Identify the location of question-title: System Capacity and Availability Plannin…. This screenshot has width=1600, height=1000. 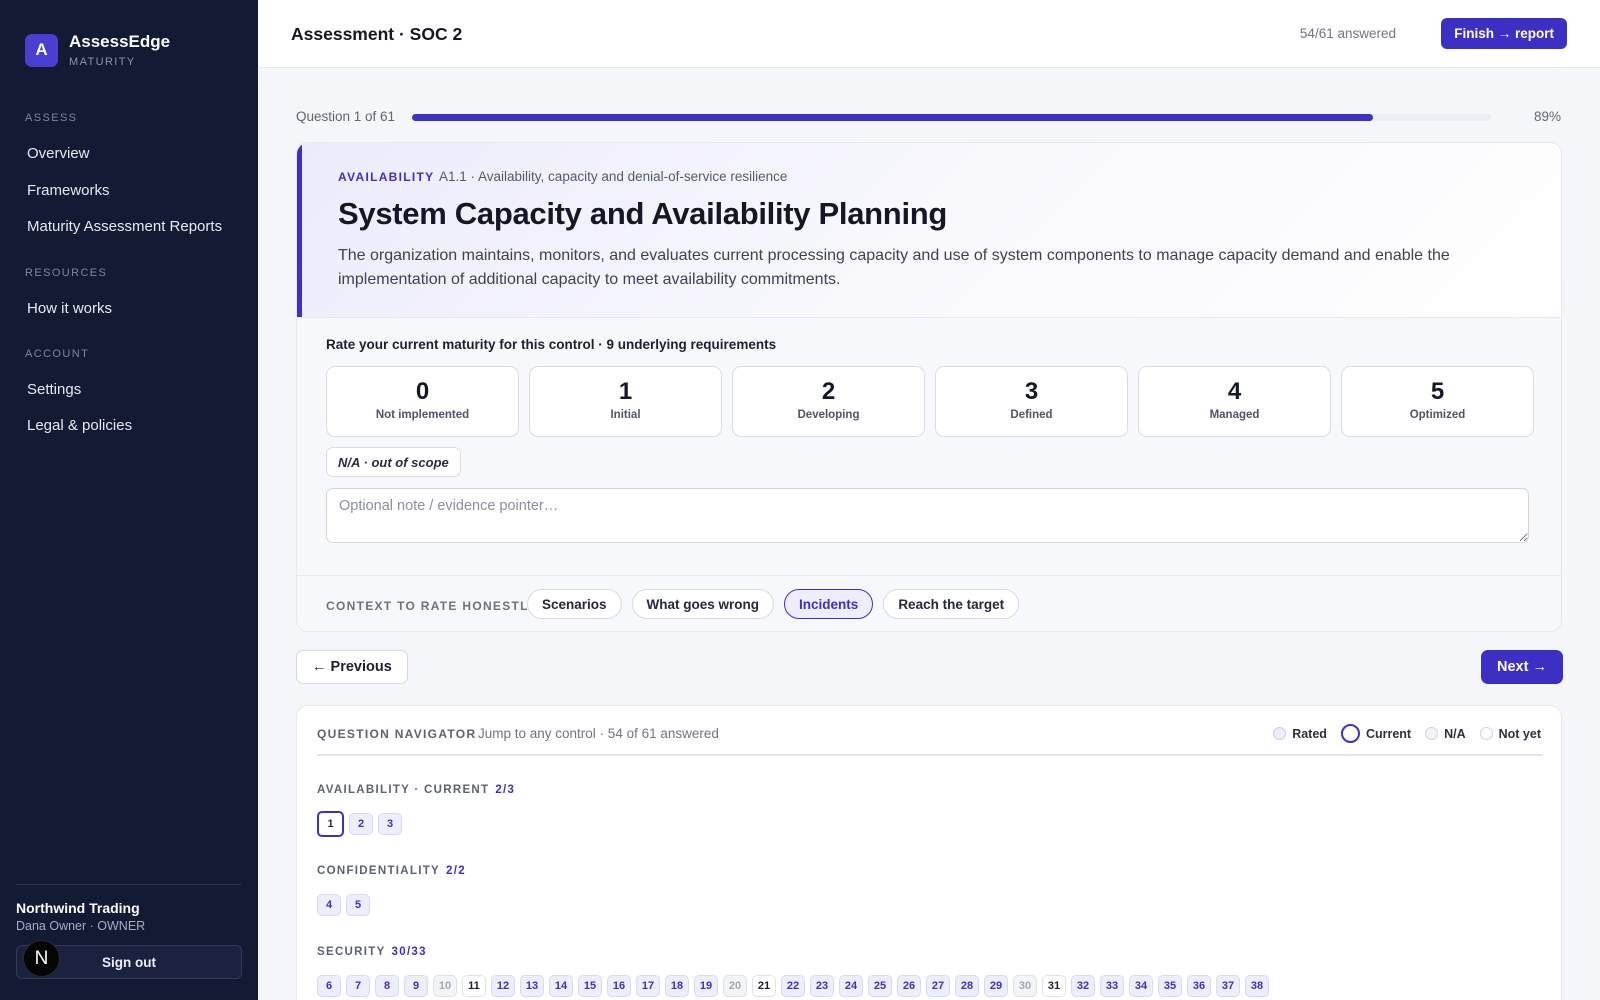
(643, 213).